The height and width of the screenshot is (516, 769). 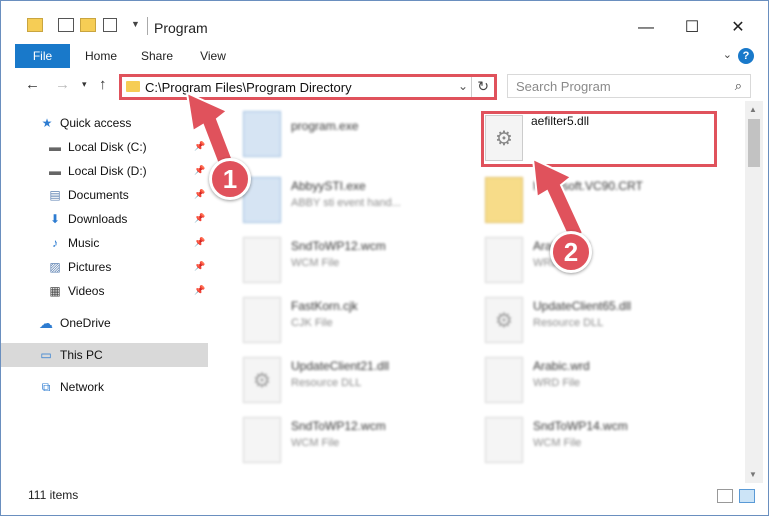 What do you see at coordinates (147, 26) in the screenshot?
I see `title-divider` at bounding box center [147, 26].